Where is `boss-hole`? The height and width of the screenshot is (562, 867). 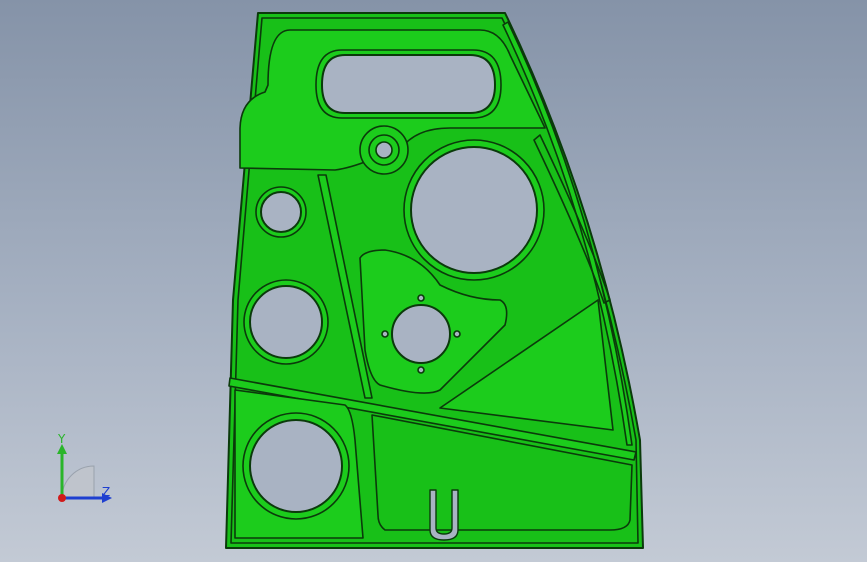
boss-hole is located at coordinates (384, 150).